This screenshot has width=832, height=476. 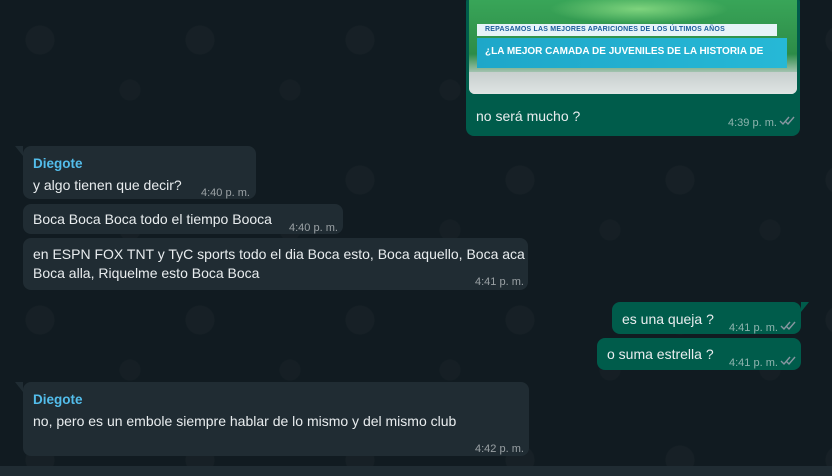 What do you see at coordinates (633, 83) in the screenshot?
I see `image-bottom-strip` at bounding box center [633, 83].